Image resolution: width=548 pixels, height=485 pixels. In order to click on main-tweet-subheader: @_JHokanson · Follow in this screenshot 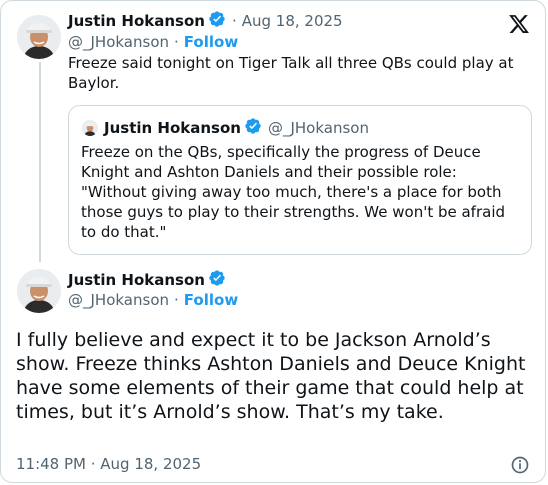, I will do `click(153, 300)`.